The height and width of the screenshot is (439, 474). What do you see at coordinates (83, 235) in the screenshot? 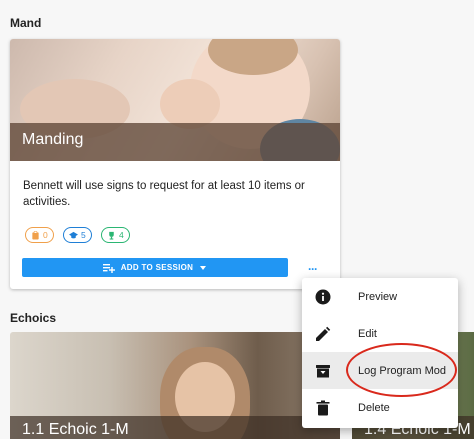
I see `badge-graduation-cap-value: 5` at bounding box center [83, 235].